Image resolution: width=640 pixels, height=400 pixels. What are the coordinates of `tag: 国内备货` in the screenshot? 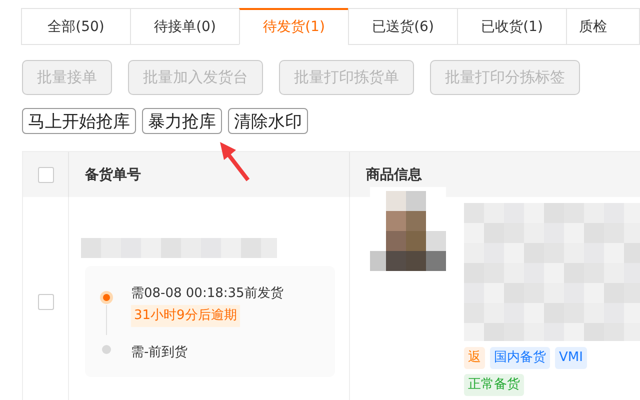 It's located at (520, 358).